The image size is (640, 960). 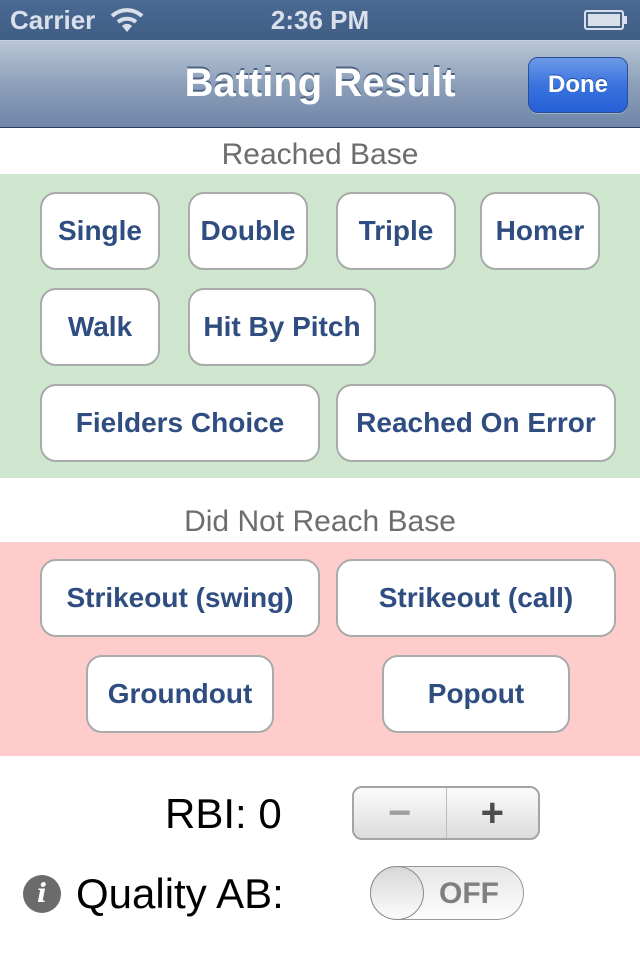 What do you see at coordinates (180, 598) in the screenshot?
I see `strikeout-swing-button: Strikeout (swing)` at bounding box center [180, 598].